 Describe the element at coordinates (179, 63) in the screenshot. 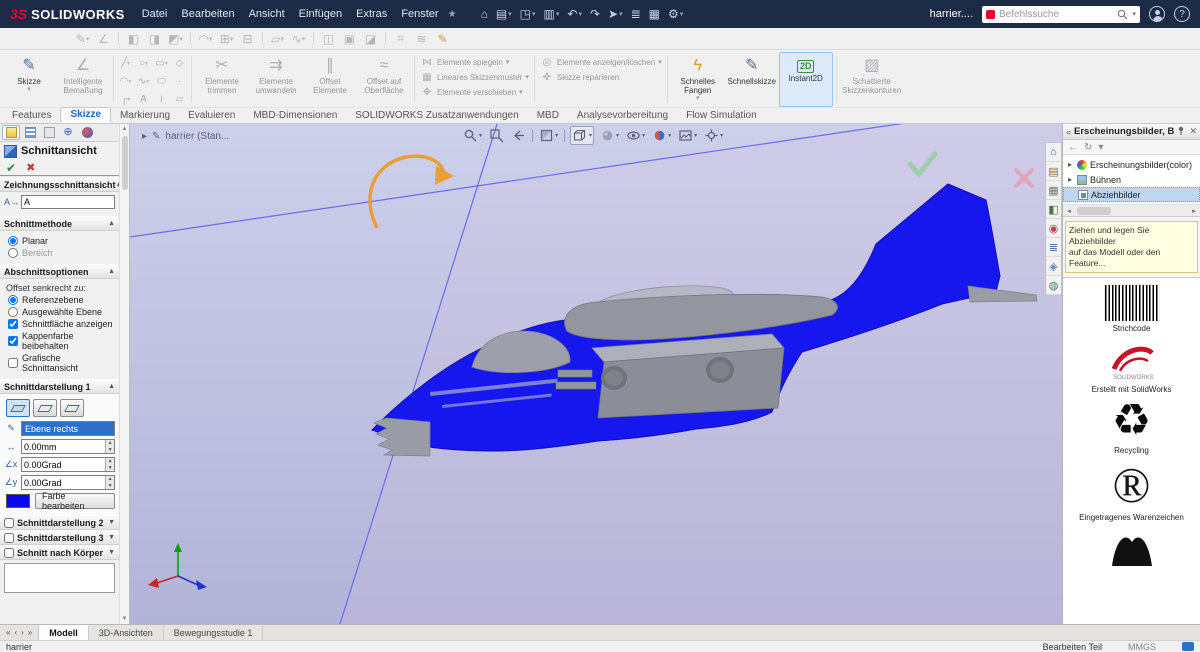

I see `polygon-tool-icon: ◇` at that location.